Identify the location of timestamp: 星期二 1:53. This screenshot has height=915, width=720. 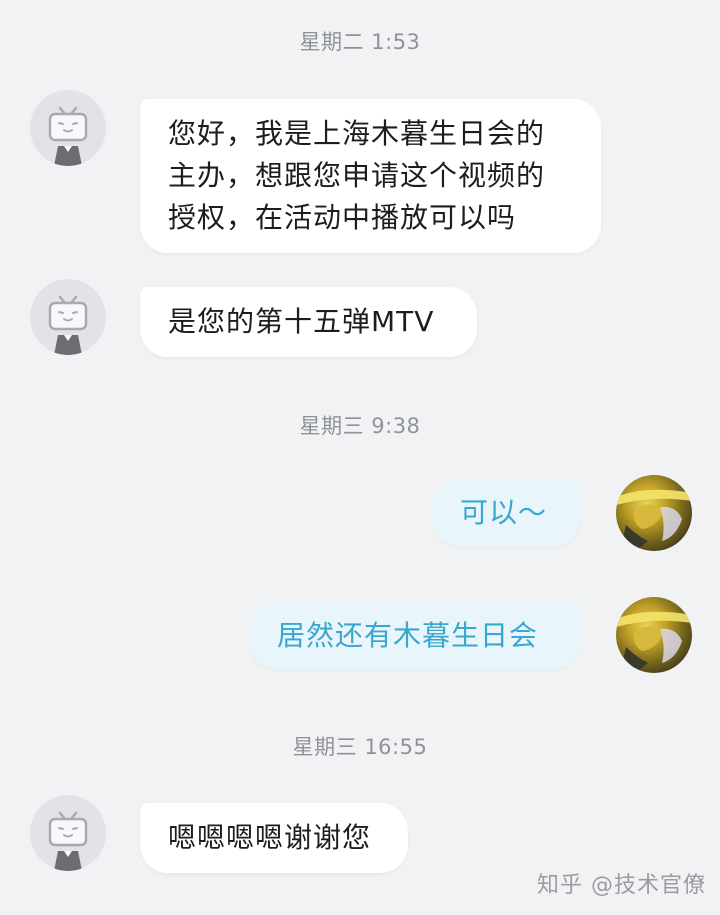
(360, 42).